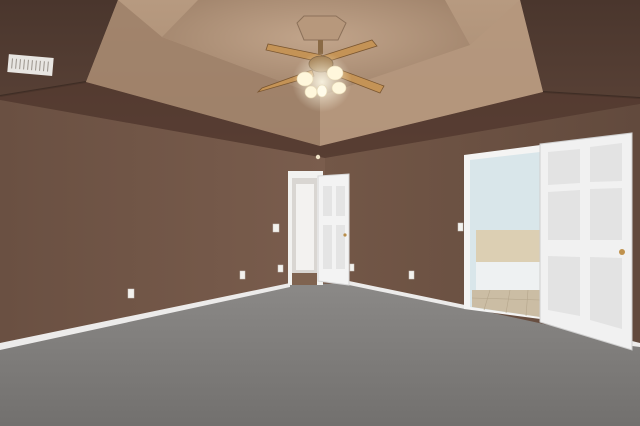 The height and width of the screenshot is (426, 640). What do you see at coordinates (508, 276) in the screenshot?
I see `bathtub` at bounding box center [508, 276].